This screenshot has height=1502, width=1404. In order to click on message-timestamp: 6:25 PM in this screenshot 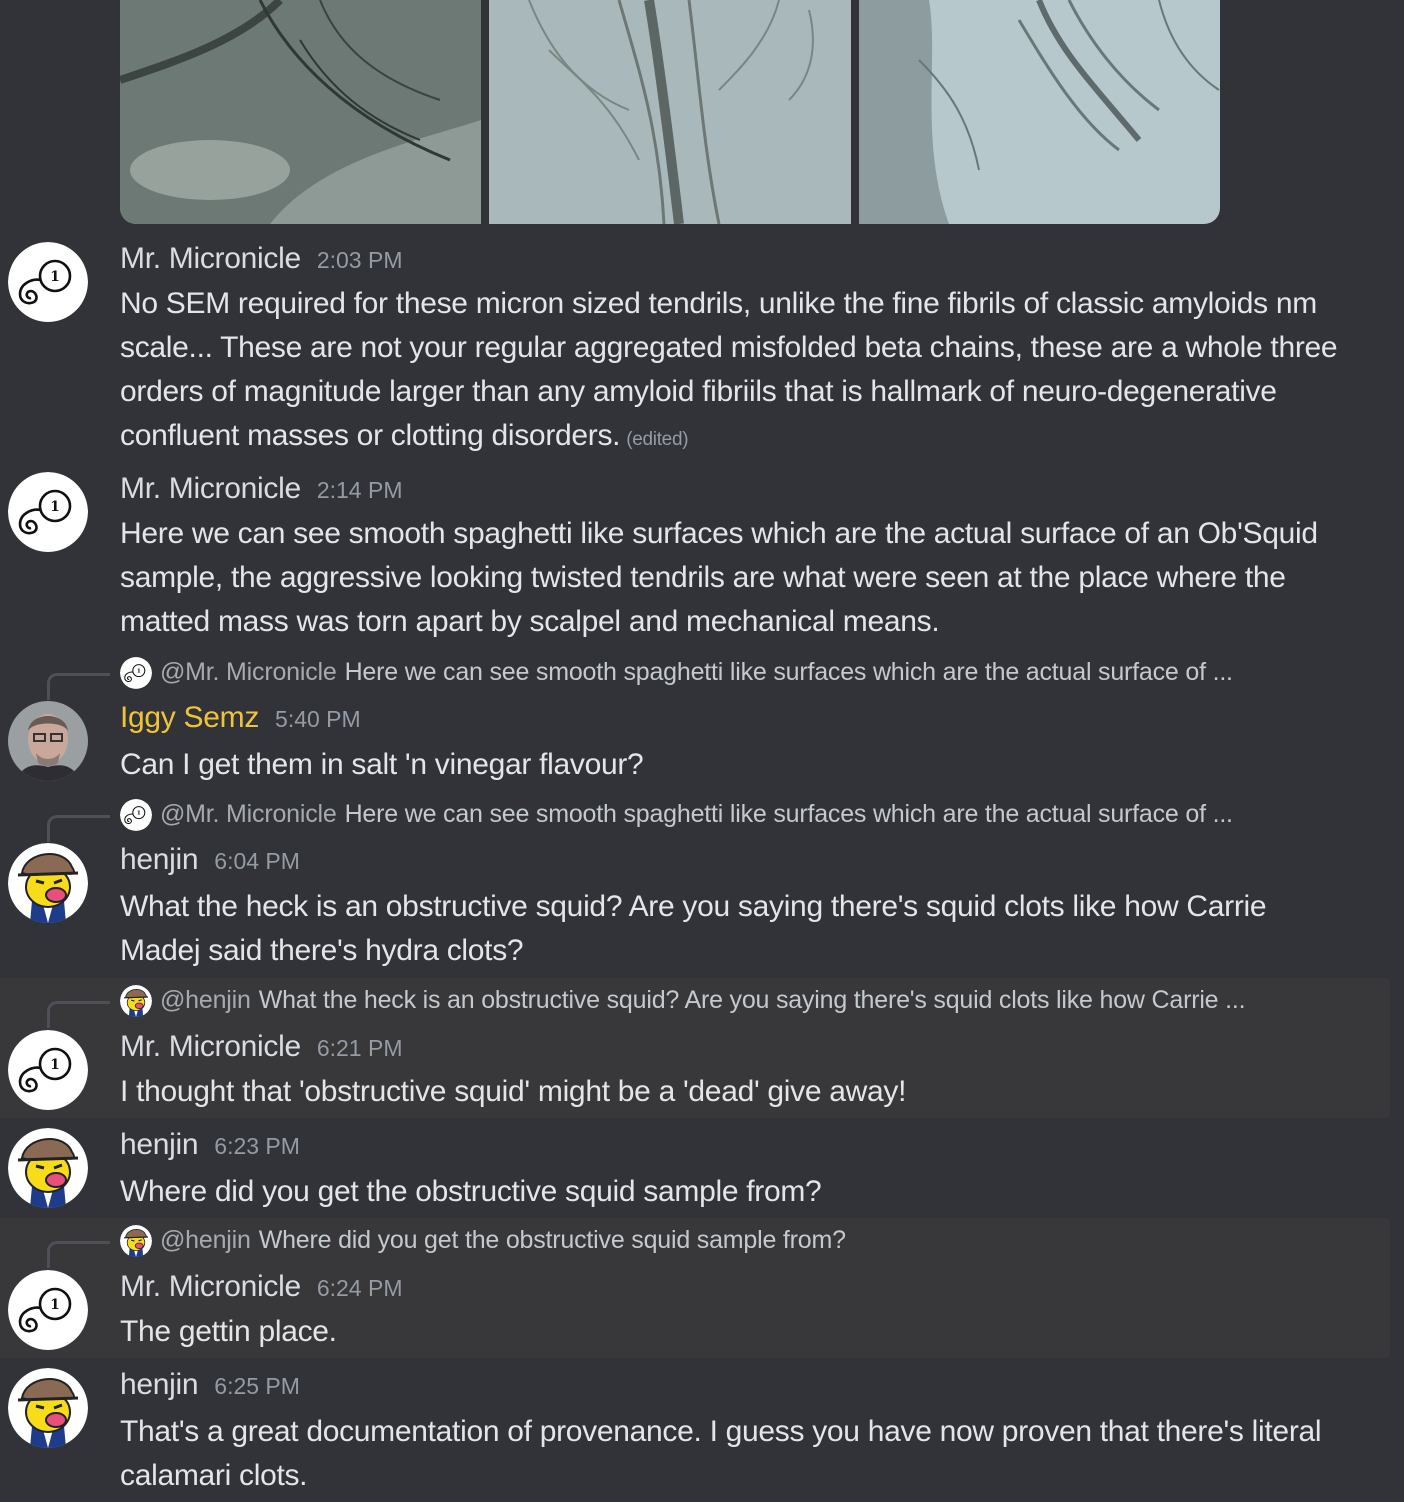, I will do `click(257, 1386)`.